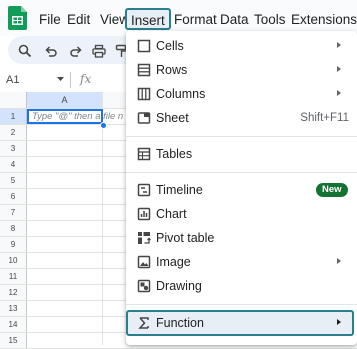 This screenshot has width=357, height=349. I want to click on row-number: 13, so click(13, 308).